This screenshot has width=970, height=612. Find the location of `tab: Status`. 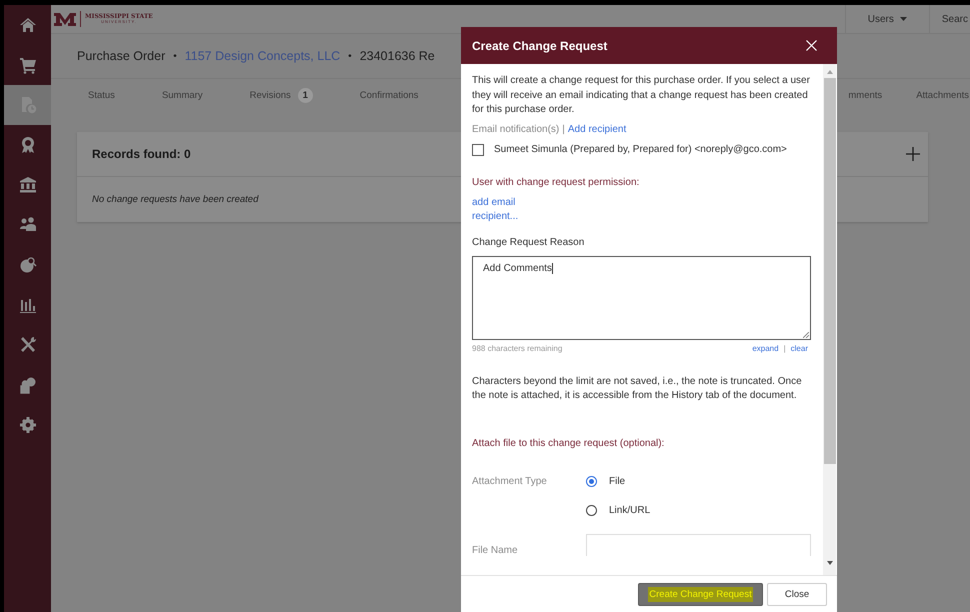

tab: Status is located at coordinates (101, 95).